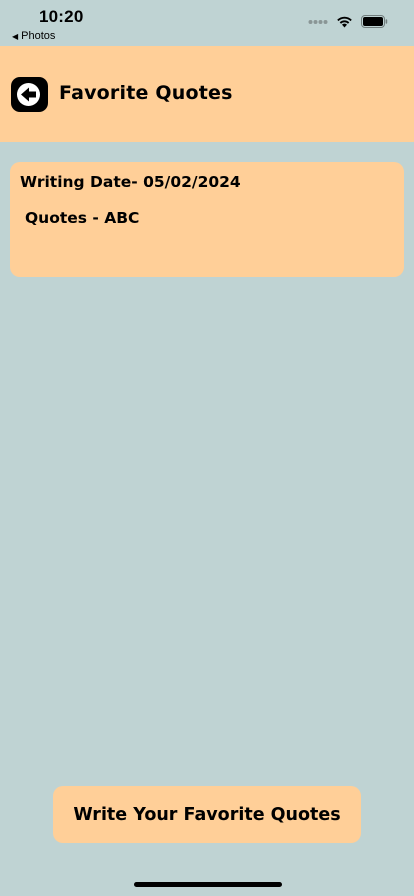  What do you see at coordinates (207, 219) in the screenshot?
I see `quote-card: Writing Date- 05/02/2024 Quotes - ABC` at bounding box center [207, 219].